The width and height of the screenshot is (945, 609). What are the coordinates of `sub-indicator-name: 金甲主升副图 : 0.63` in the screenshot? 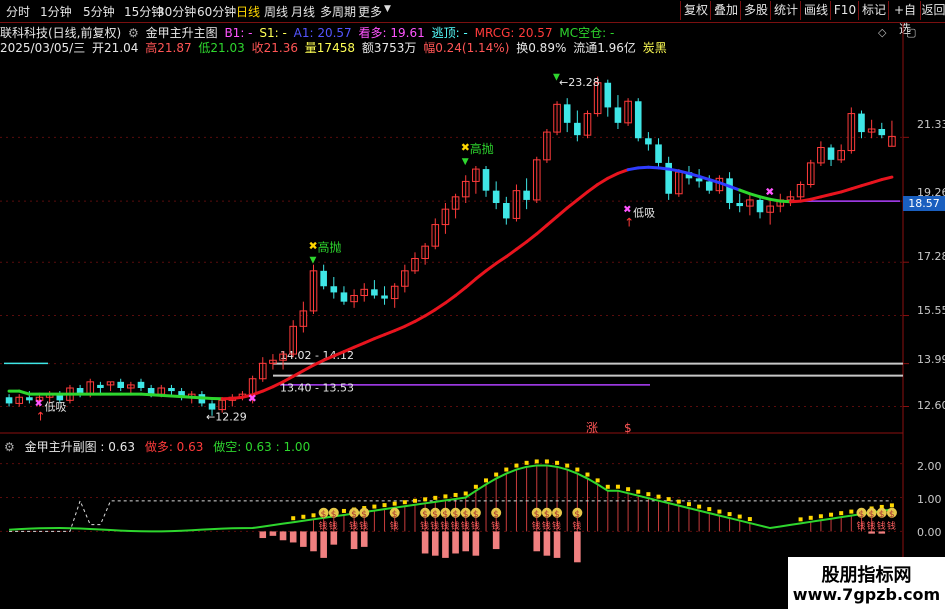 It's located at (80, 447).